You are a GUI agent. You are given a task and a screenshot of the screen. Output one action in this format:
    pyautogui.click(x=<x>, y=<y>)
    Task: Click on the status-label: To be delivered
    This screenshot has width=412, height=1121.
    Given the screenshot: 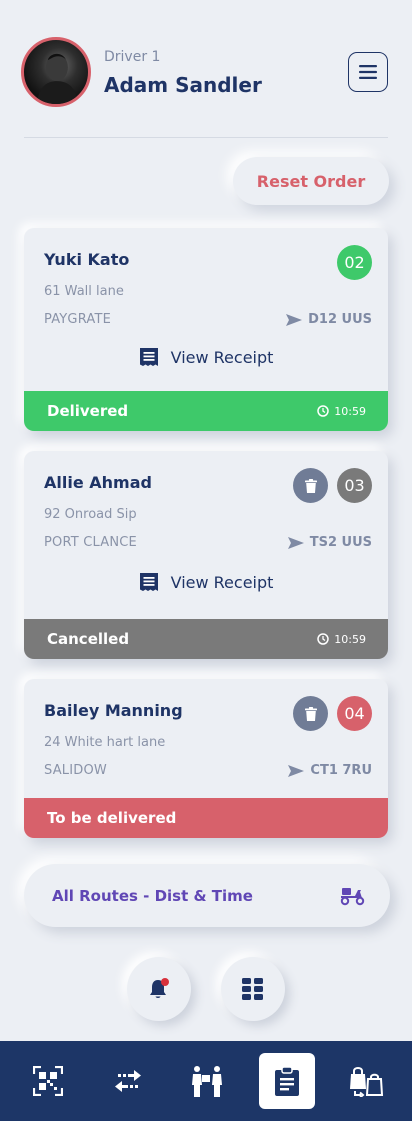 What is the action you would take?
    pyautogui.click(x=112, y=818)
    